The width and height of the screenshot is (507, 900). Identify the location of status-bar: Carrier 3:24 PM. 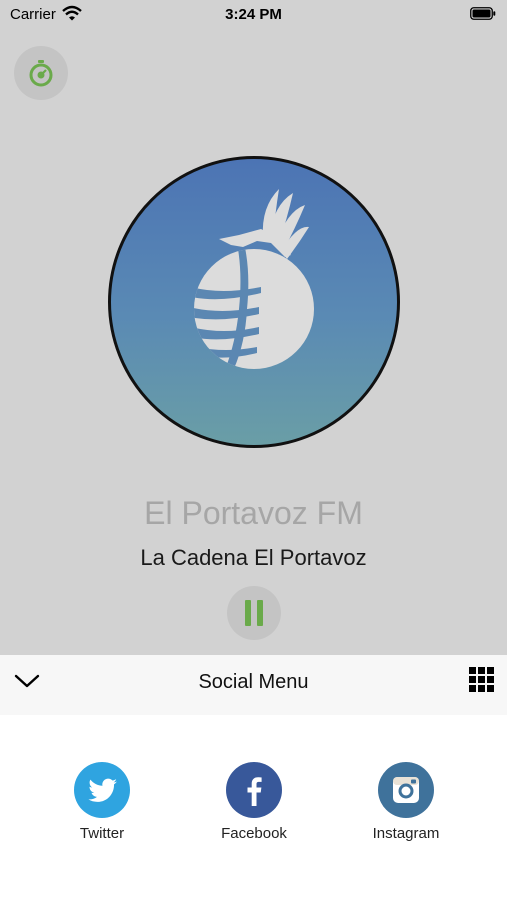
(253, 15).